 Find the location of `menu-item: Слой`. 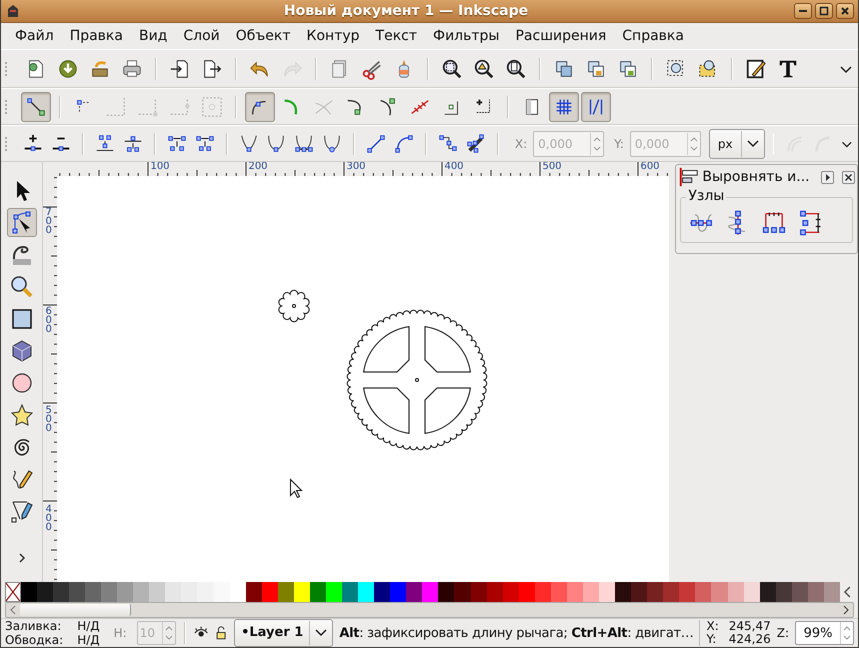

menu-item: Слой is located at coordinates (201, 36).